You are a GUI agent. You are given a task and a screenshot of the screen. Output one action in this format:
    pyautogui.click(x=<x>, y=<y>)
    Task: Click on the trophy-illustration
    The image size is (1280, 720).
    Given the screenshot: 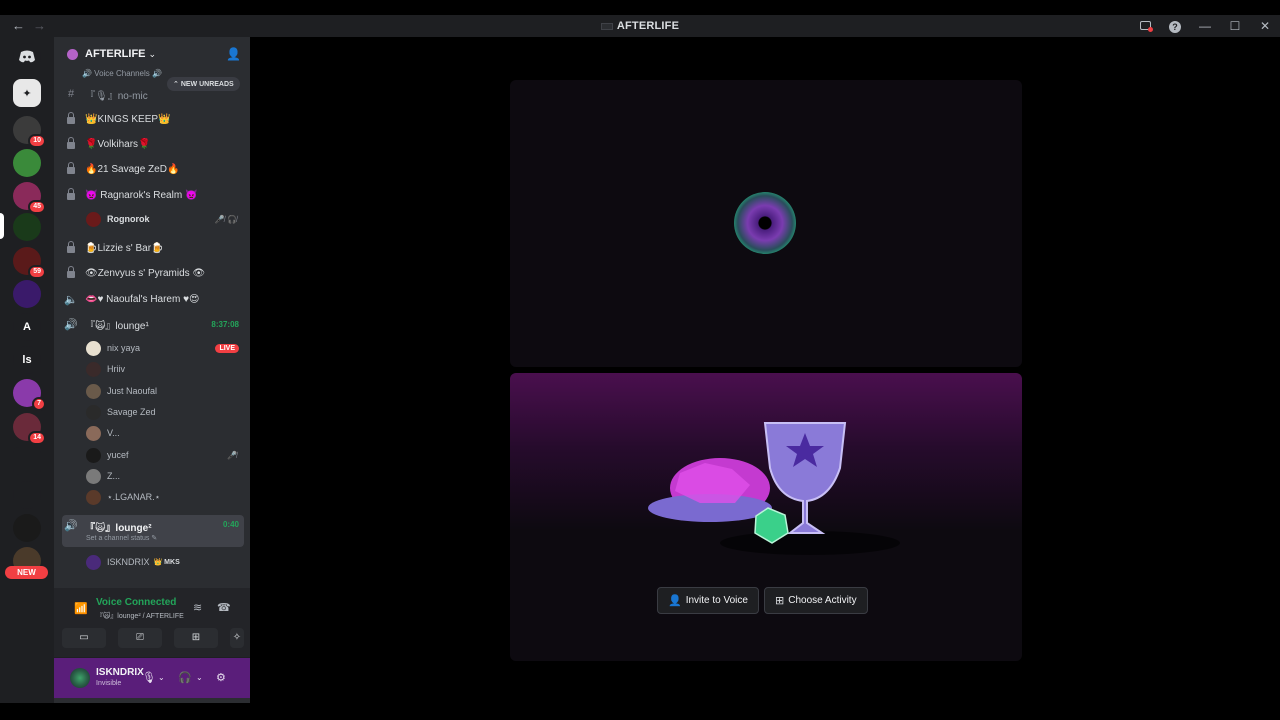 What is the action you would take?
    pyautogui.click(x=774, y=488)
    